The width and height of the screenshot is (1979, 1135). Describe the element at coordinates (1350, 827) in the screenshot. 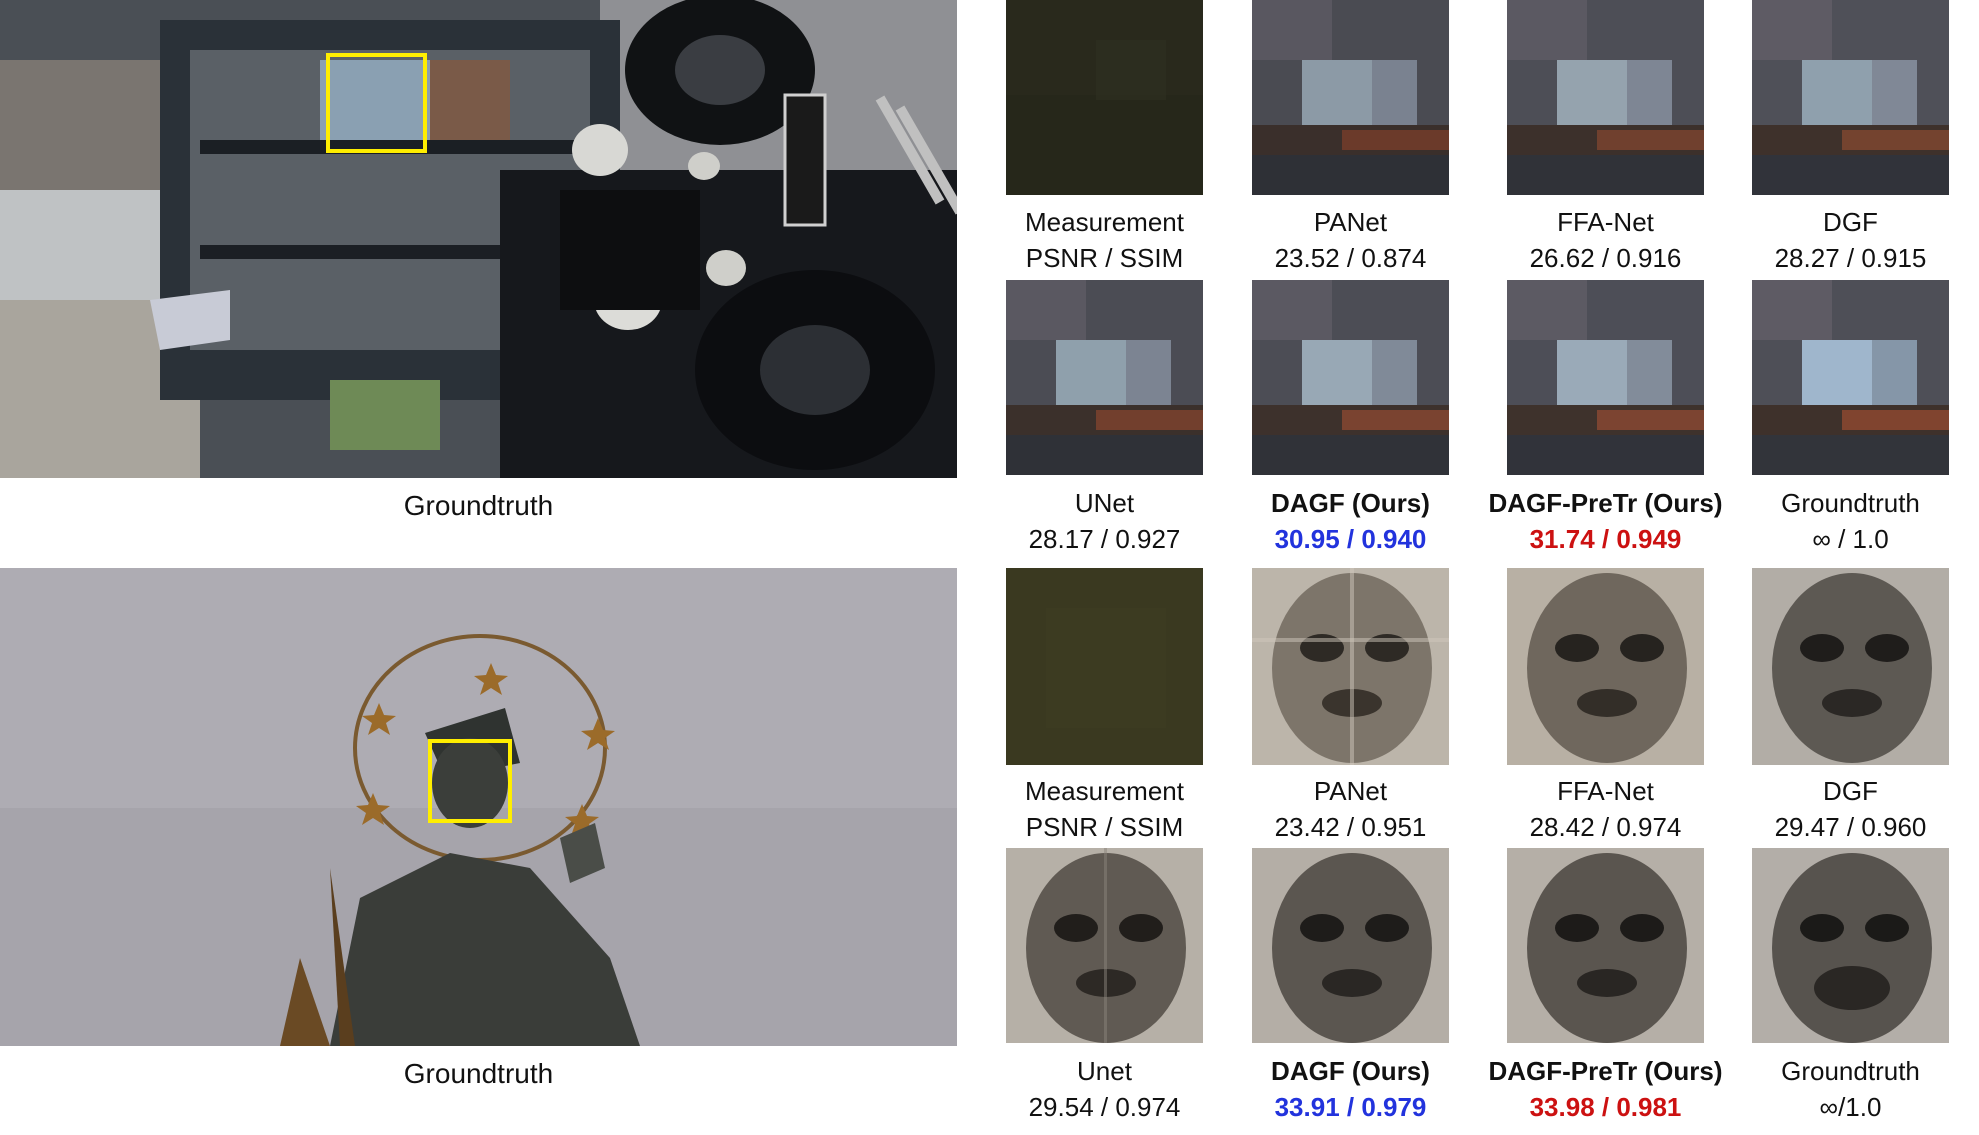

I see `metric-value: 23.42 / 0.951` at that location.